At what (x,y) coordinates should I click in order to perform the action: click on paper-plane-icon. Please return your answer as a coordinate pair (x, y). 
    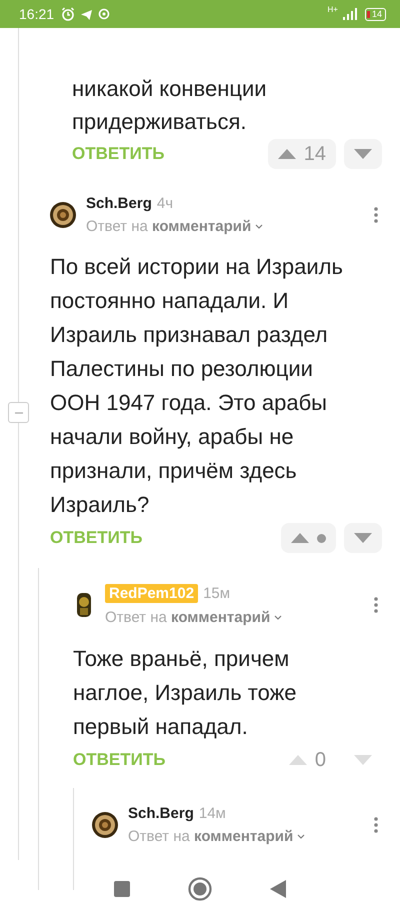
    Looking at the image, I should click on (87, 14).